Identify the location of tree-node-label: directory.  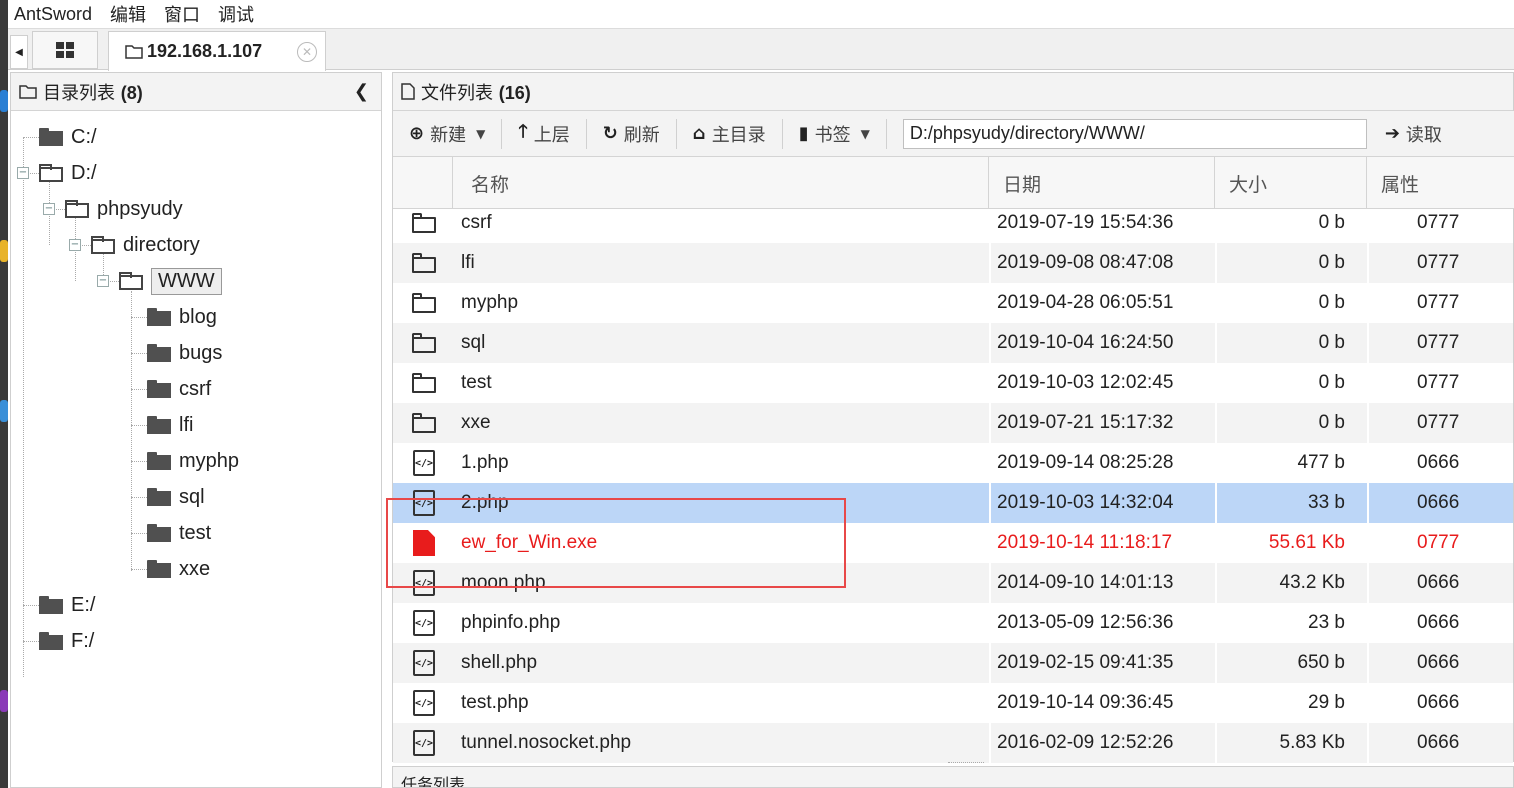
(161, 244).